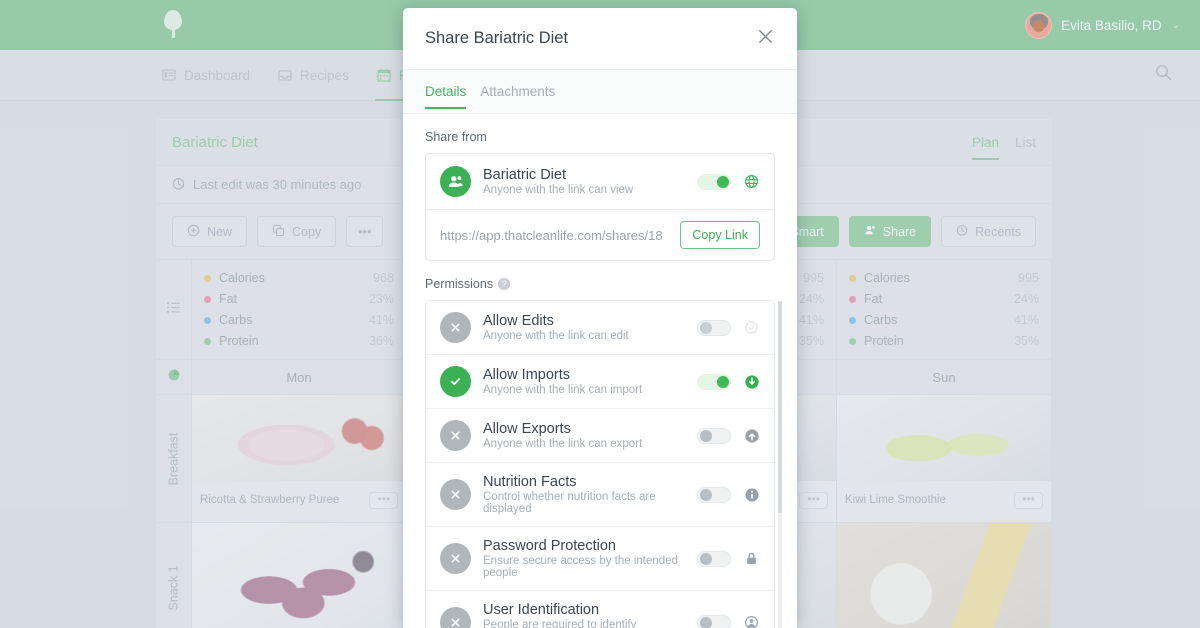  I want to click on user-icon, so click(751, 621).